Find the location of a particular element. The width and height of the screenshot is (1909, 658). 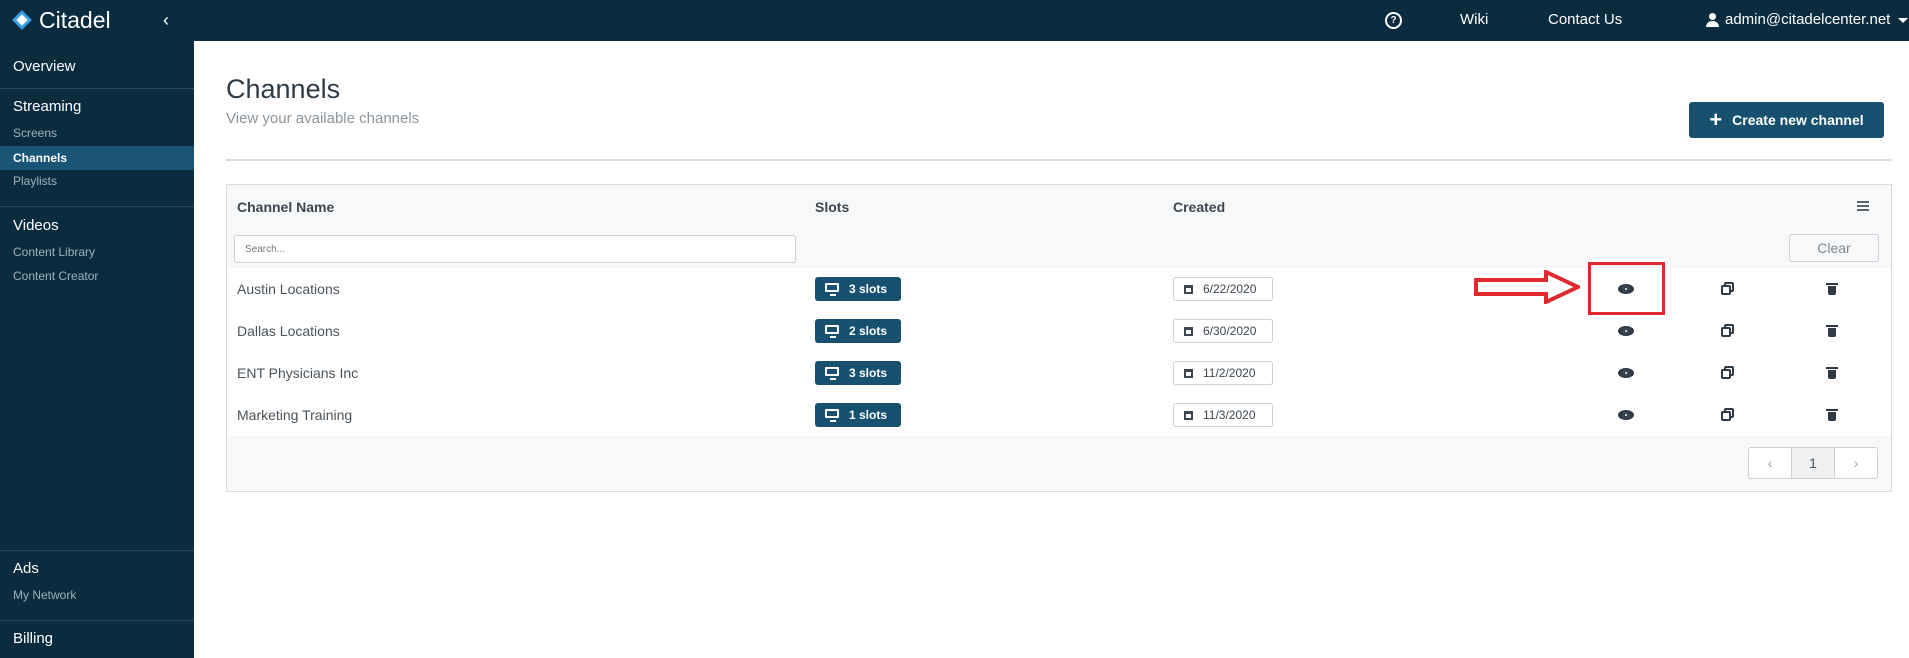

slots-badge: 2 slots is located at coordinates (858, 331).